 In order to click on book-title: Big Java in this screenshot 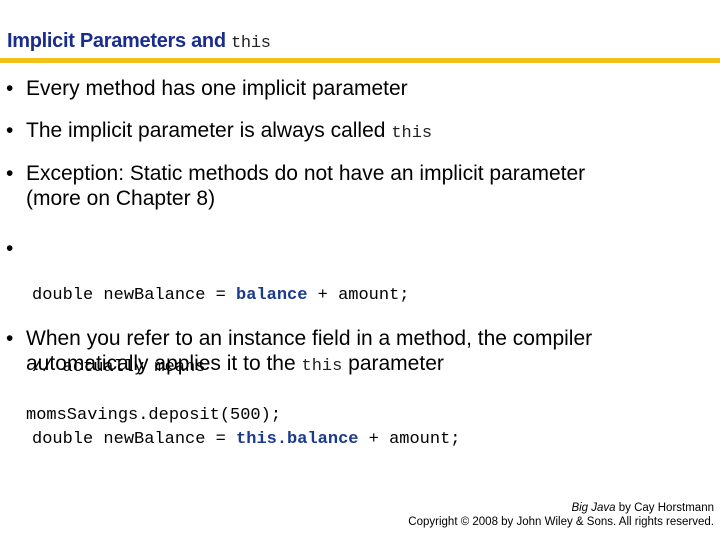, I will do `click(593, 508)`.